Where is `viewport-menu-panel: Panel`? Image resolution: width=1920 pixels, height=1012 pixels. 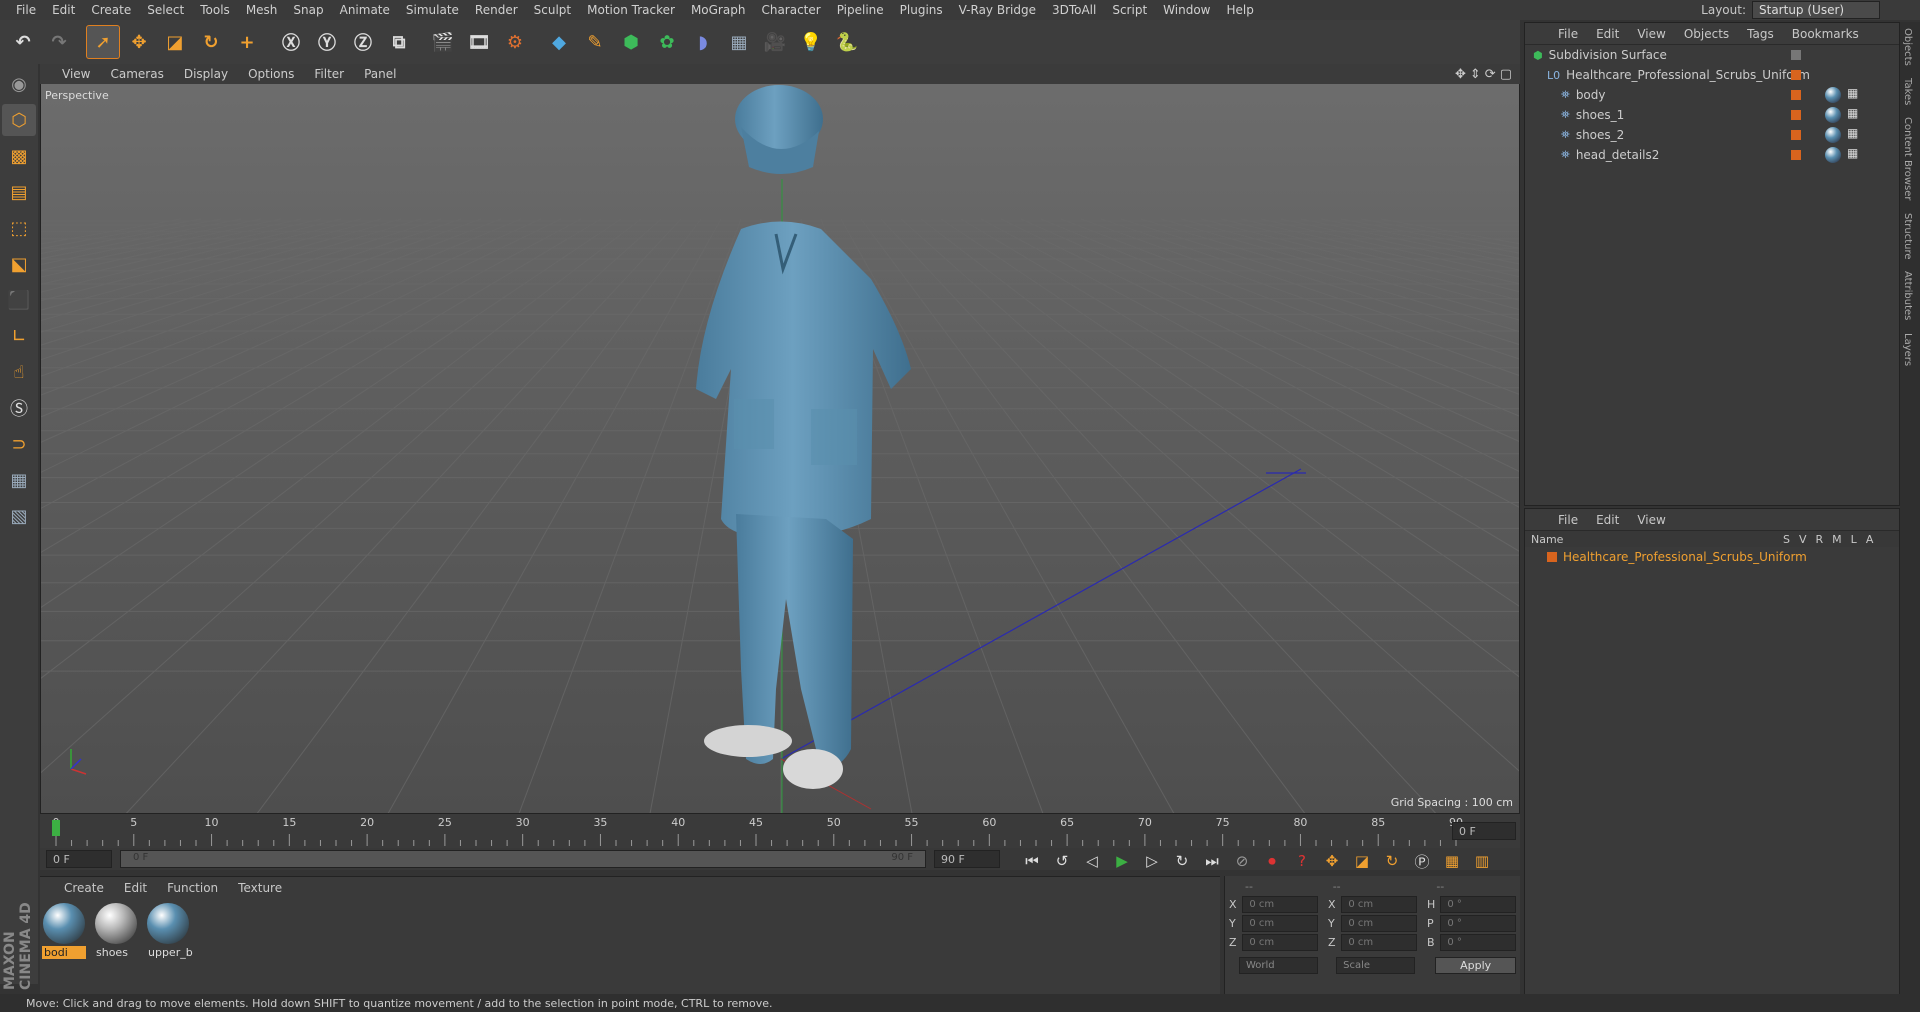
viewport-menu-panel: Panel is located at coordinates (380, 74).